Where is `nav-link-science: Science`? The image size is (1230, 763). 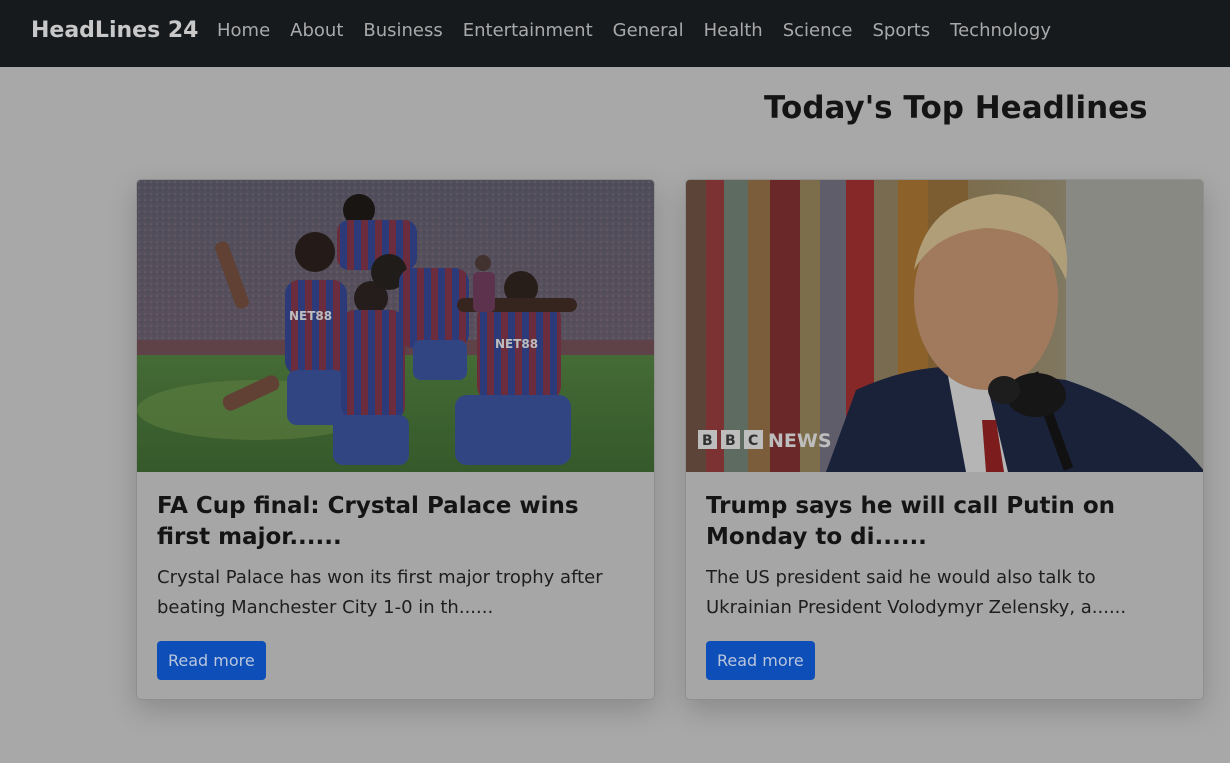
nav-link-science: Science is located at coordinates (818, 30).